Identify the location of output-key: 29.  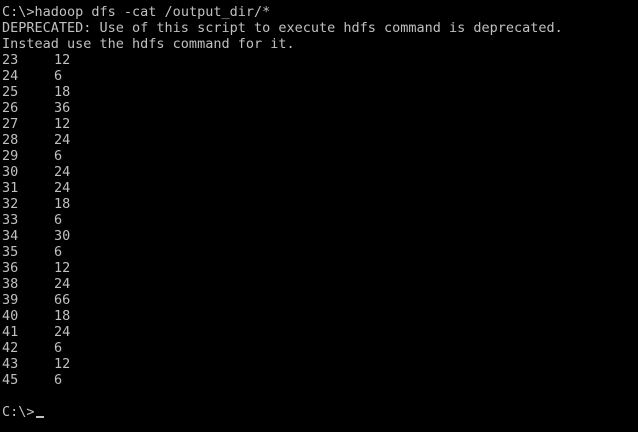
(10, 156).